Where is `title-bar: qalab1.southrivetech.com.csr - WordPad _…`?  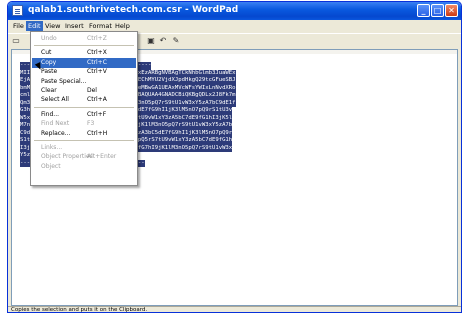 title-bar: qalab1.southrivetech.com.csr - WordPad _… is located at coordinates (234, 11).